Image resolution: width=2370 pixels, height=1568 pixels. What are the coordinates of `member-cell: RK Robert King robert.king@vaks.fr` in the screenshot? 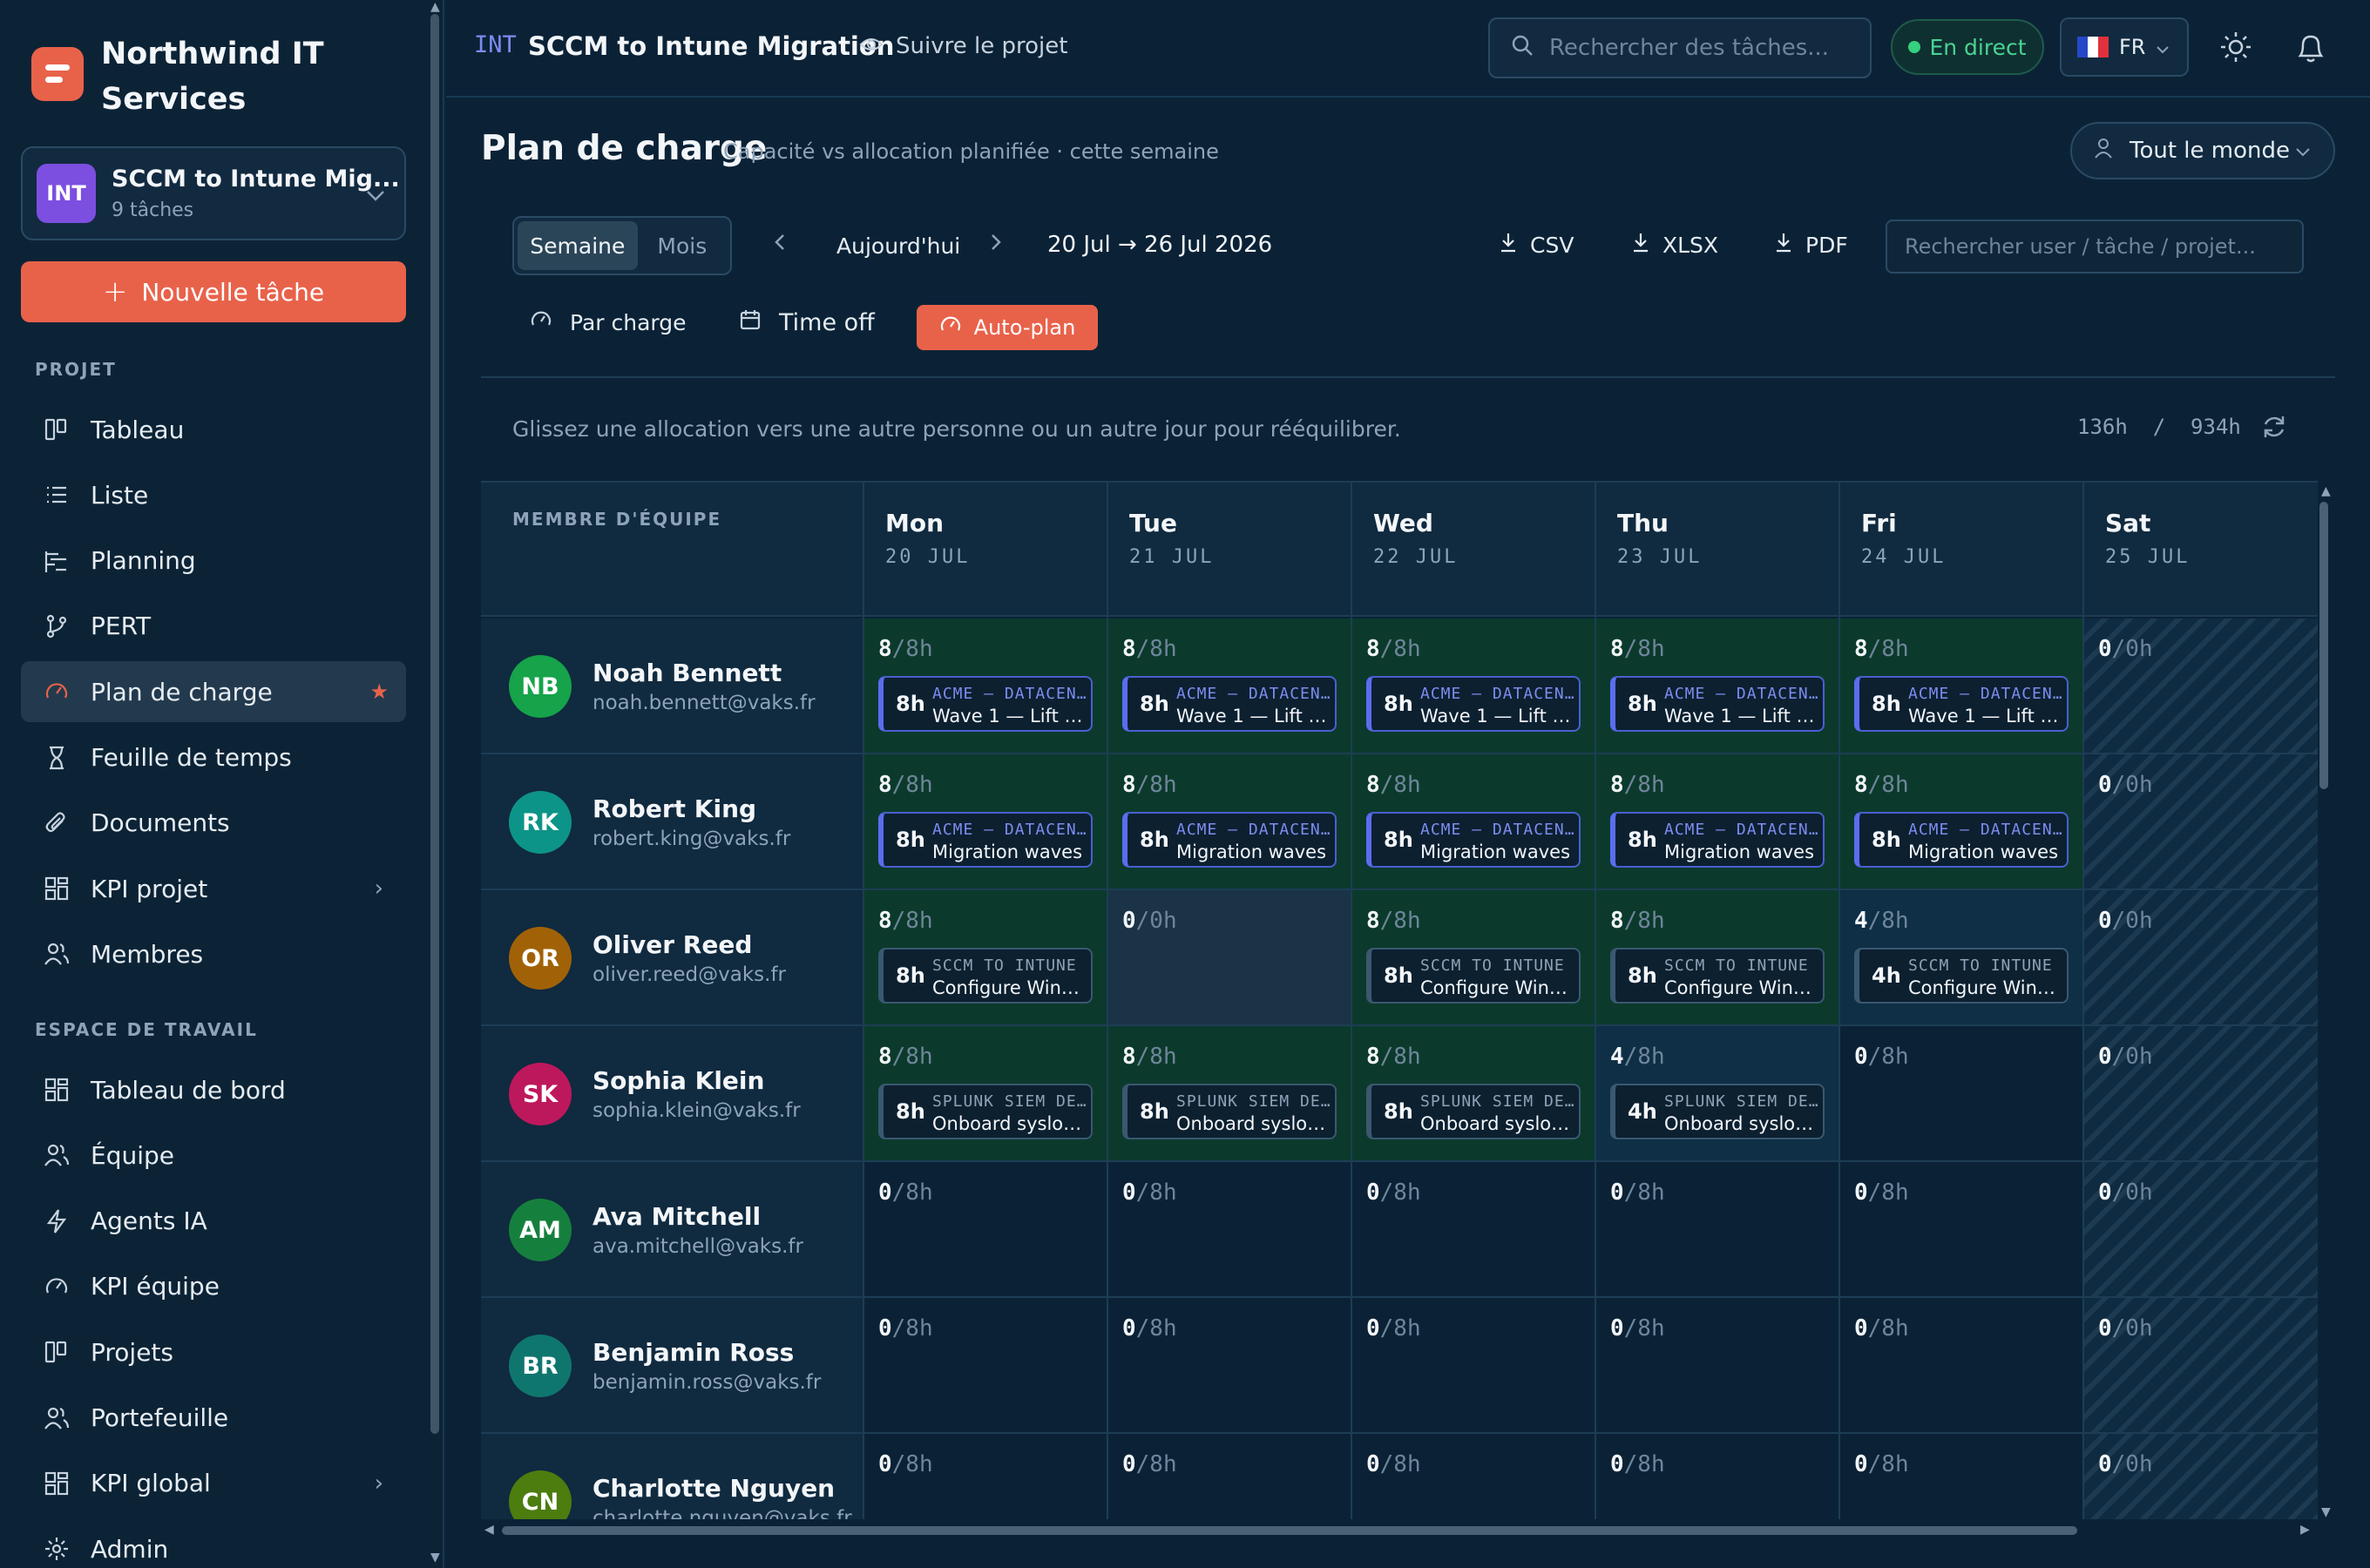 It's located at (672, 821).